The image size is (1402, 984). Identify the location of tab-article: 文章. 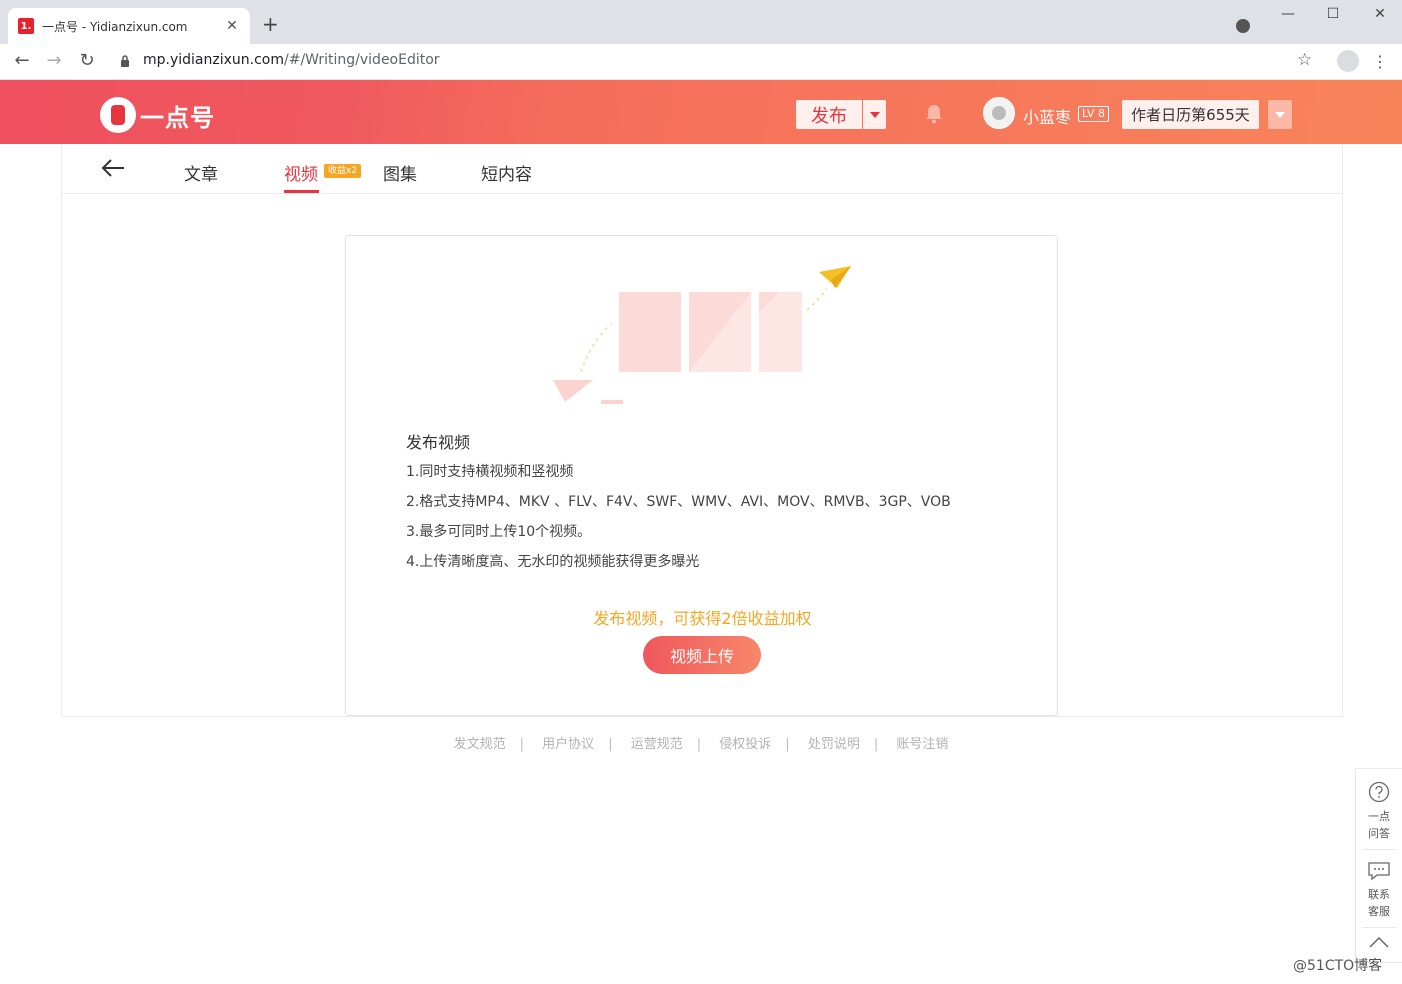
(201, 172).